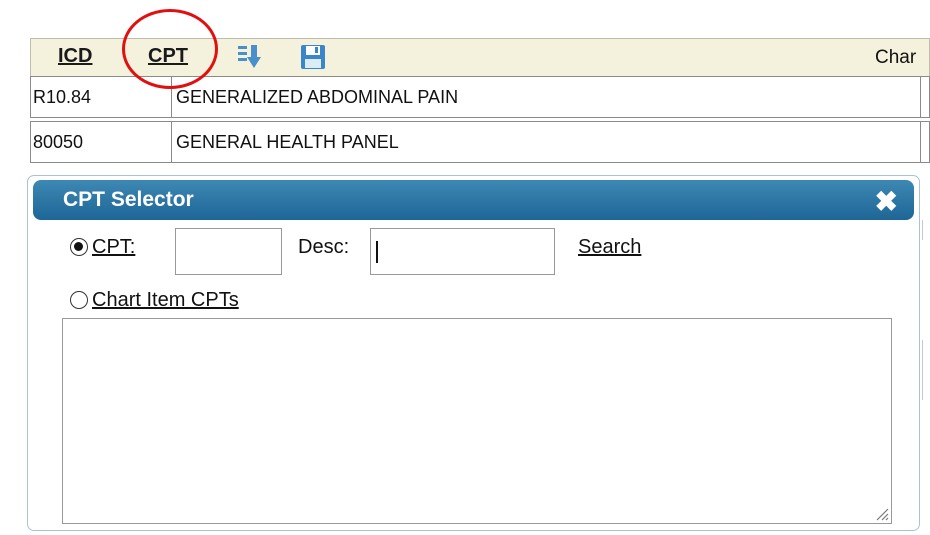 The width and height of the screenshot is (930, 535). Describe the element at coordinates (228, 251) in the screenshot. I see `cpt-code-input` at that location.